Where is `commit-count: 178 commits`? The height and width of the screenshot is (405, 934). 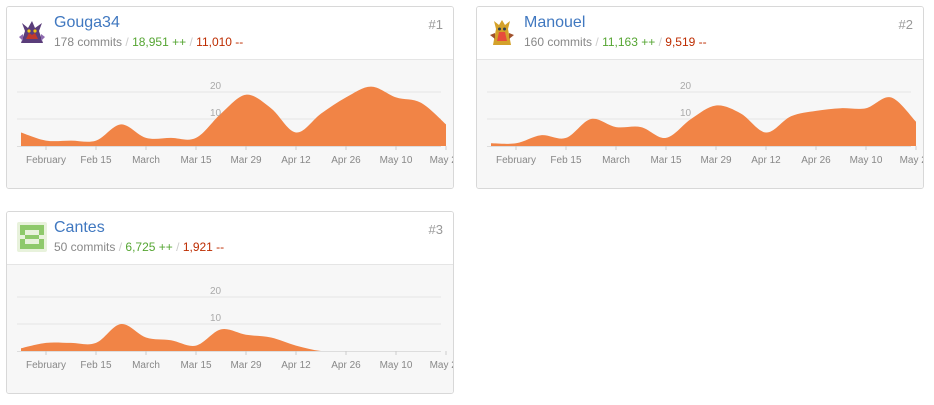
commit-count: 178 commits is located at coordinates (88, 42).